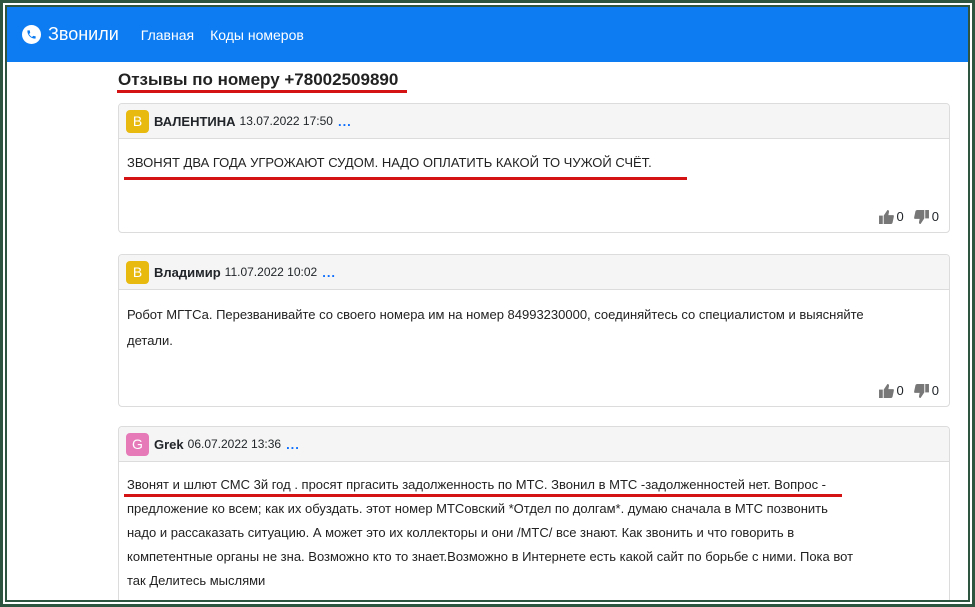 The width and height of the screenshot is (975, 607). I want to click on review-date: 13.07.2022 17:50, so click(286, 121).